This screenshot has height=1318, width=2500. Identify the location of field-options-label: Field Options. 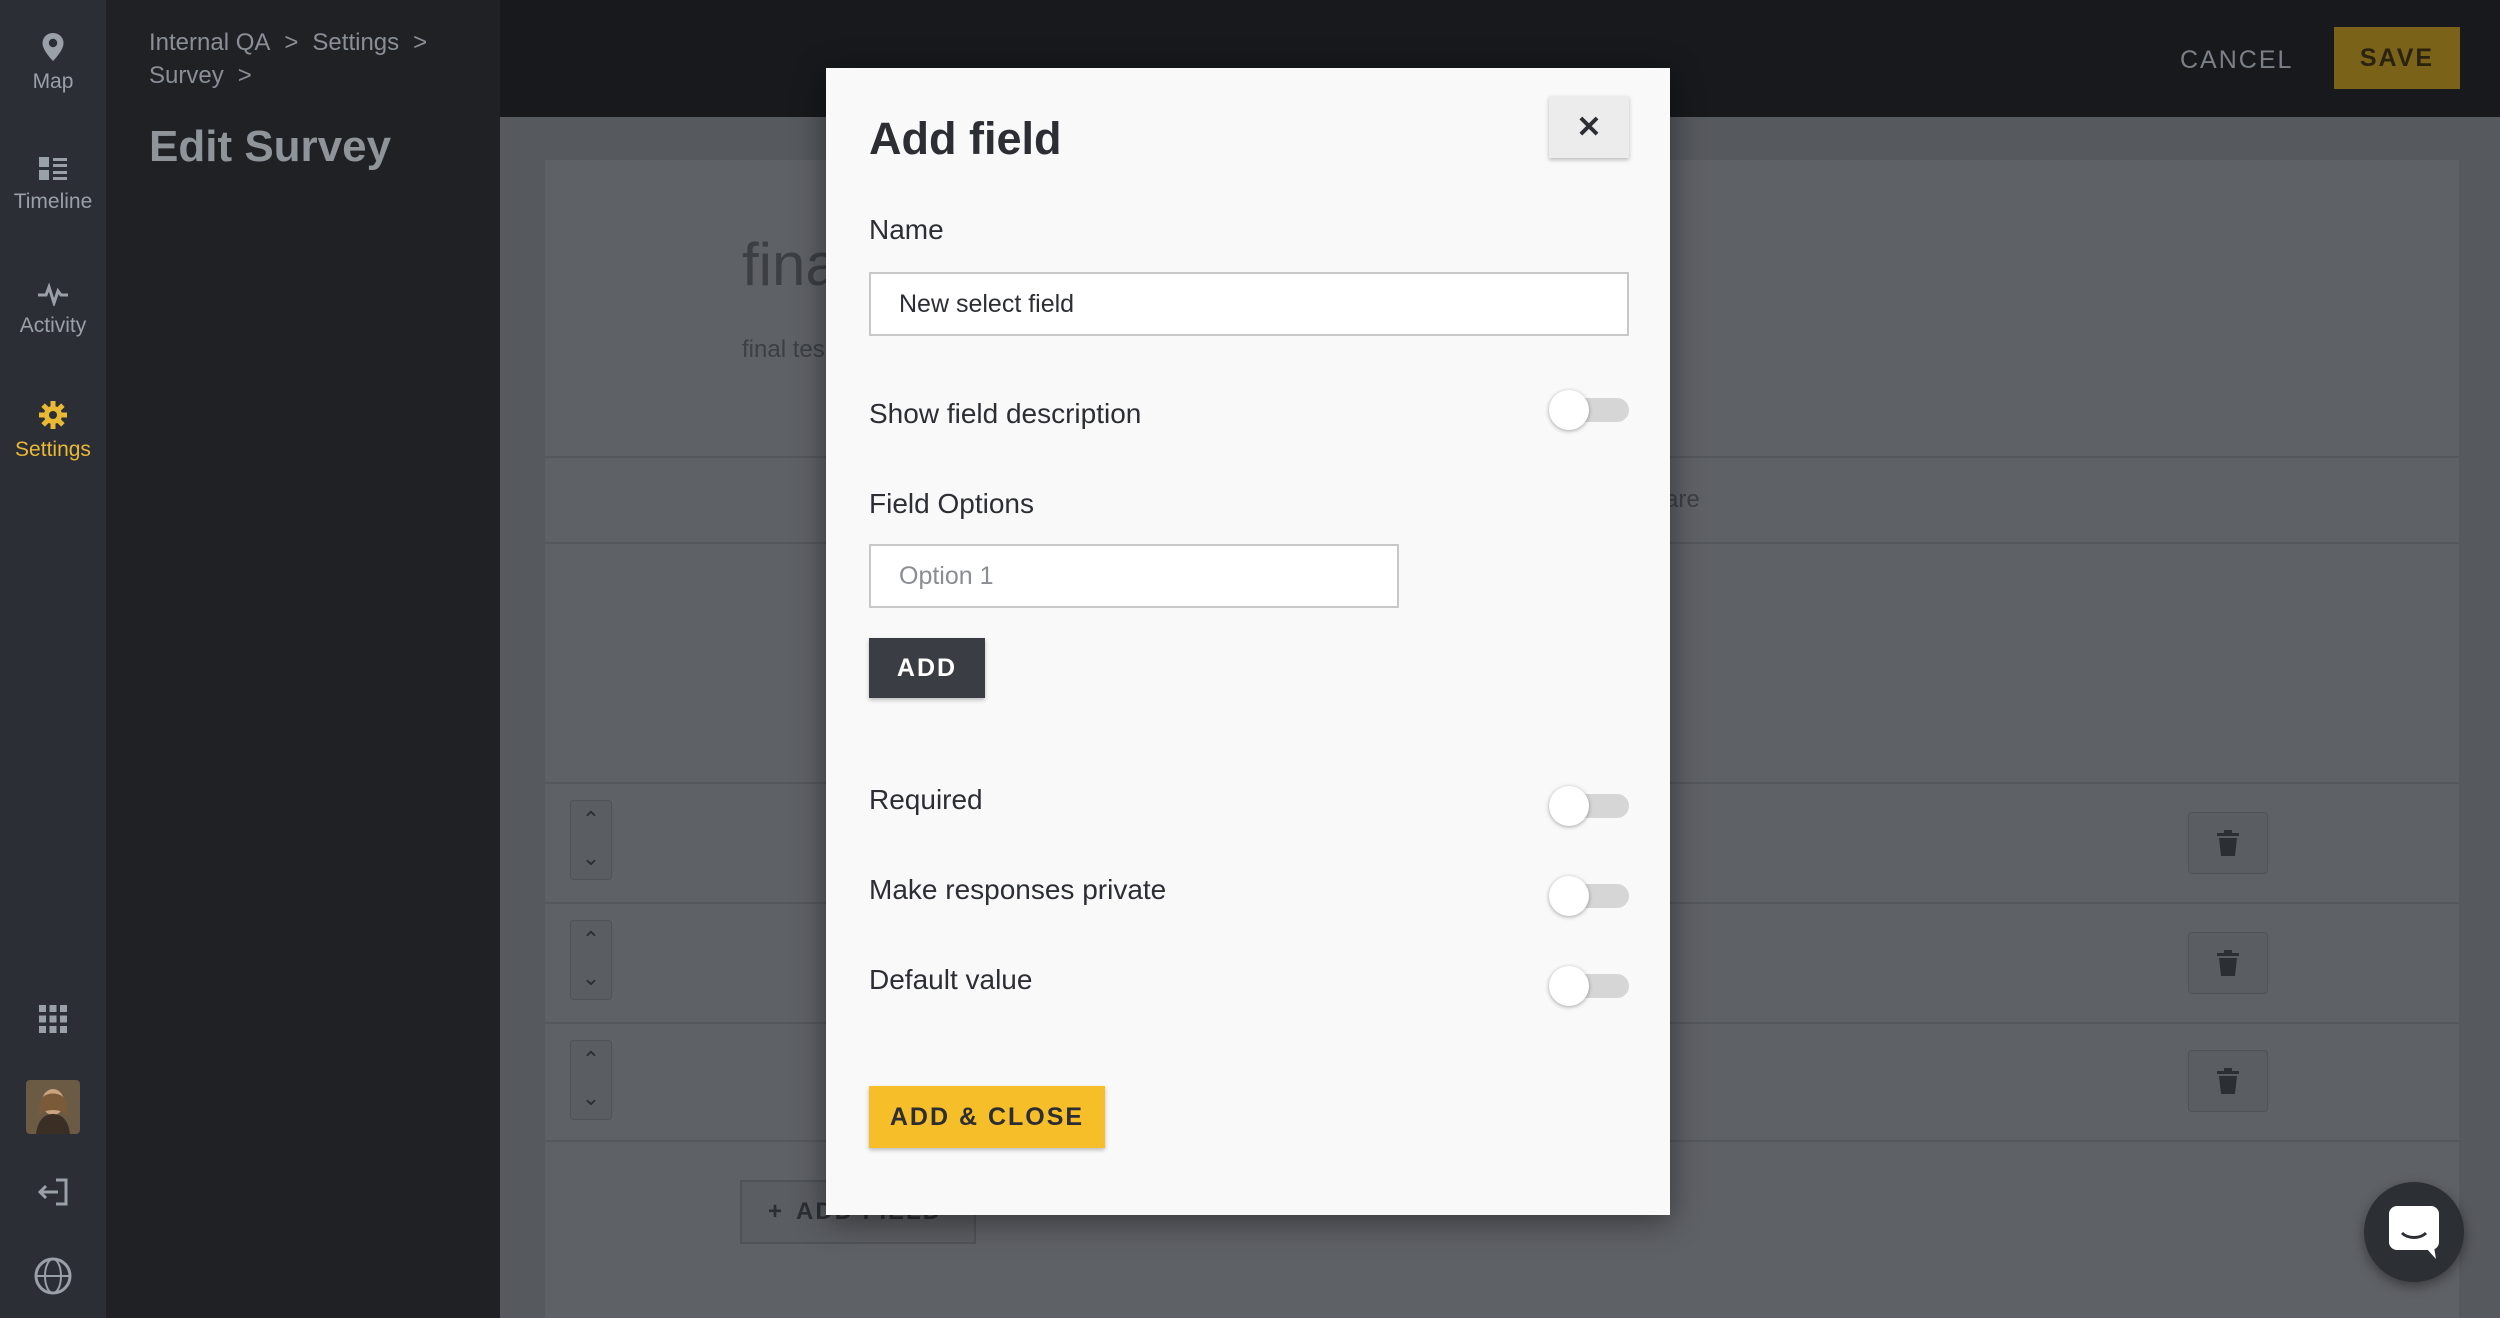
(951, 503).